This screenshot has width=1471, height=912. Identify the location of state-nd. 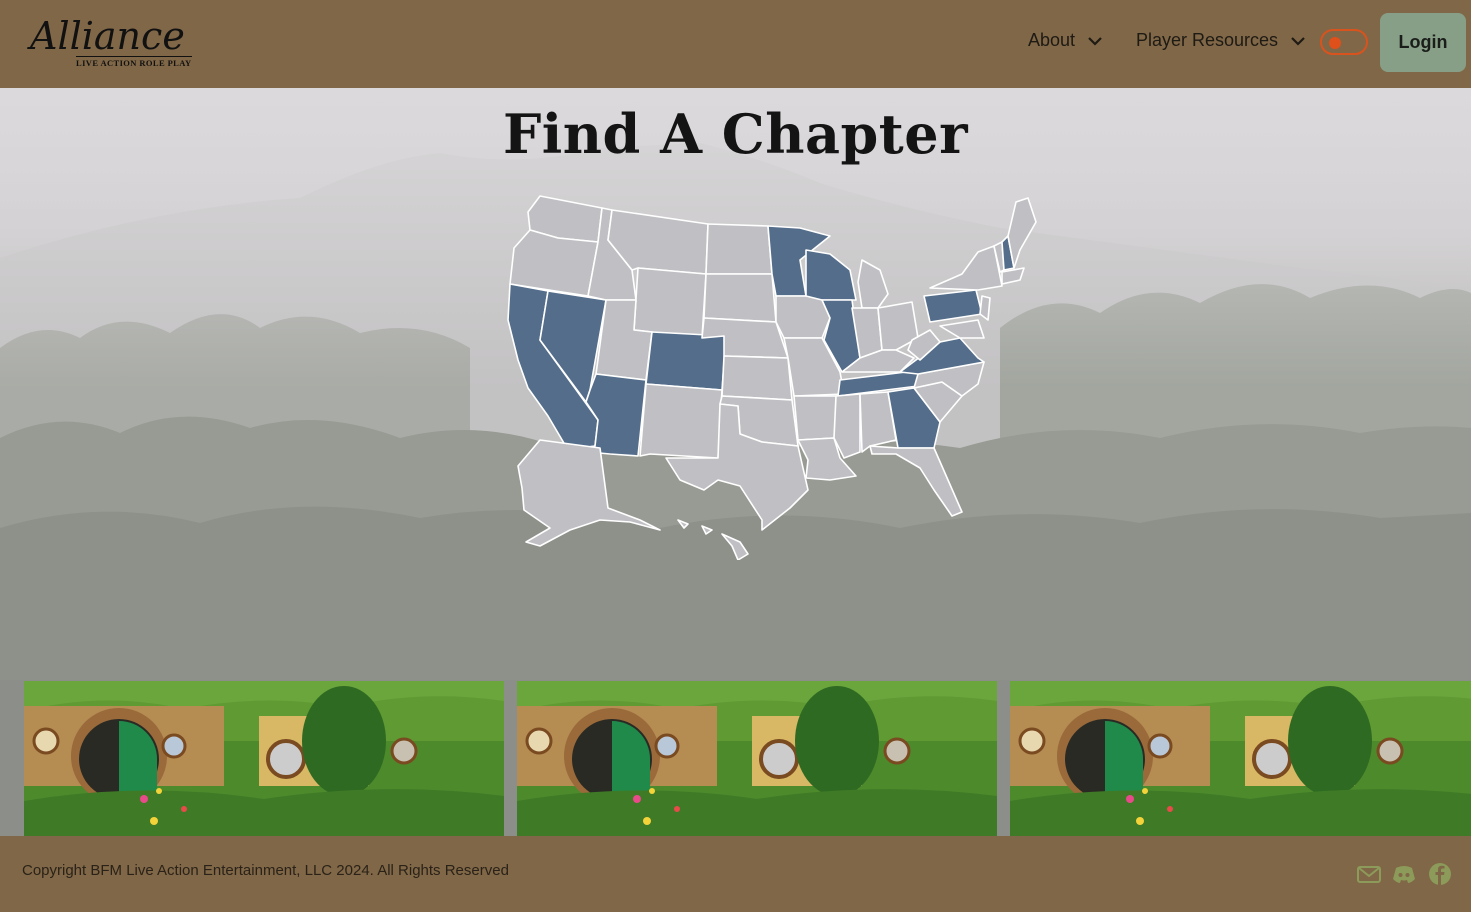
(739, 249).